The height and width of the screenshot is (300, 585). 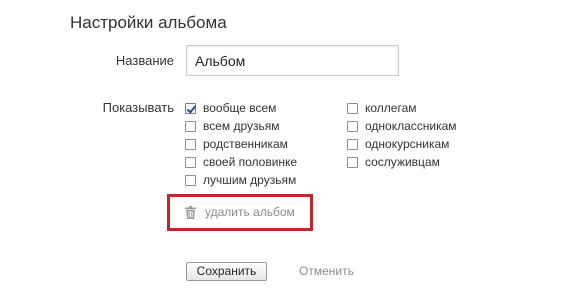 I want to click on option-label: всем друзьям, so click(x=241, y=126).